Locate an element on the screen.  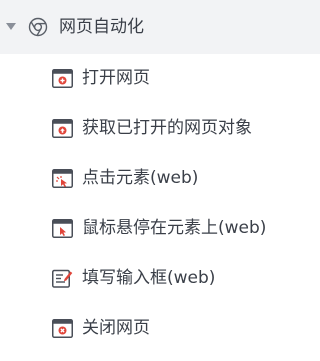
activity-open-webpage: 打开网页 is located at coordinates (160, 79).